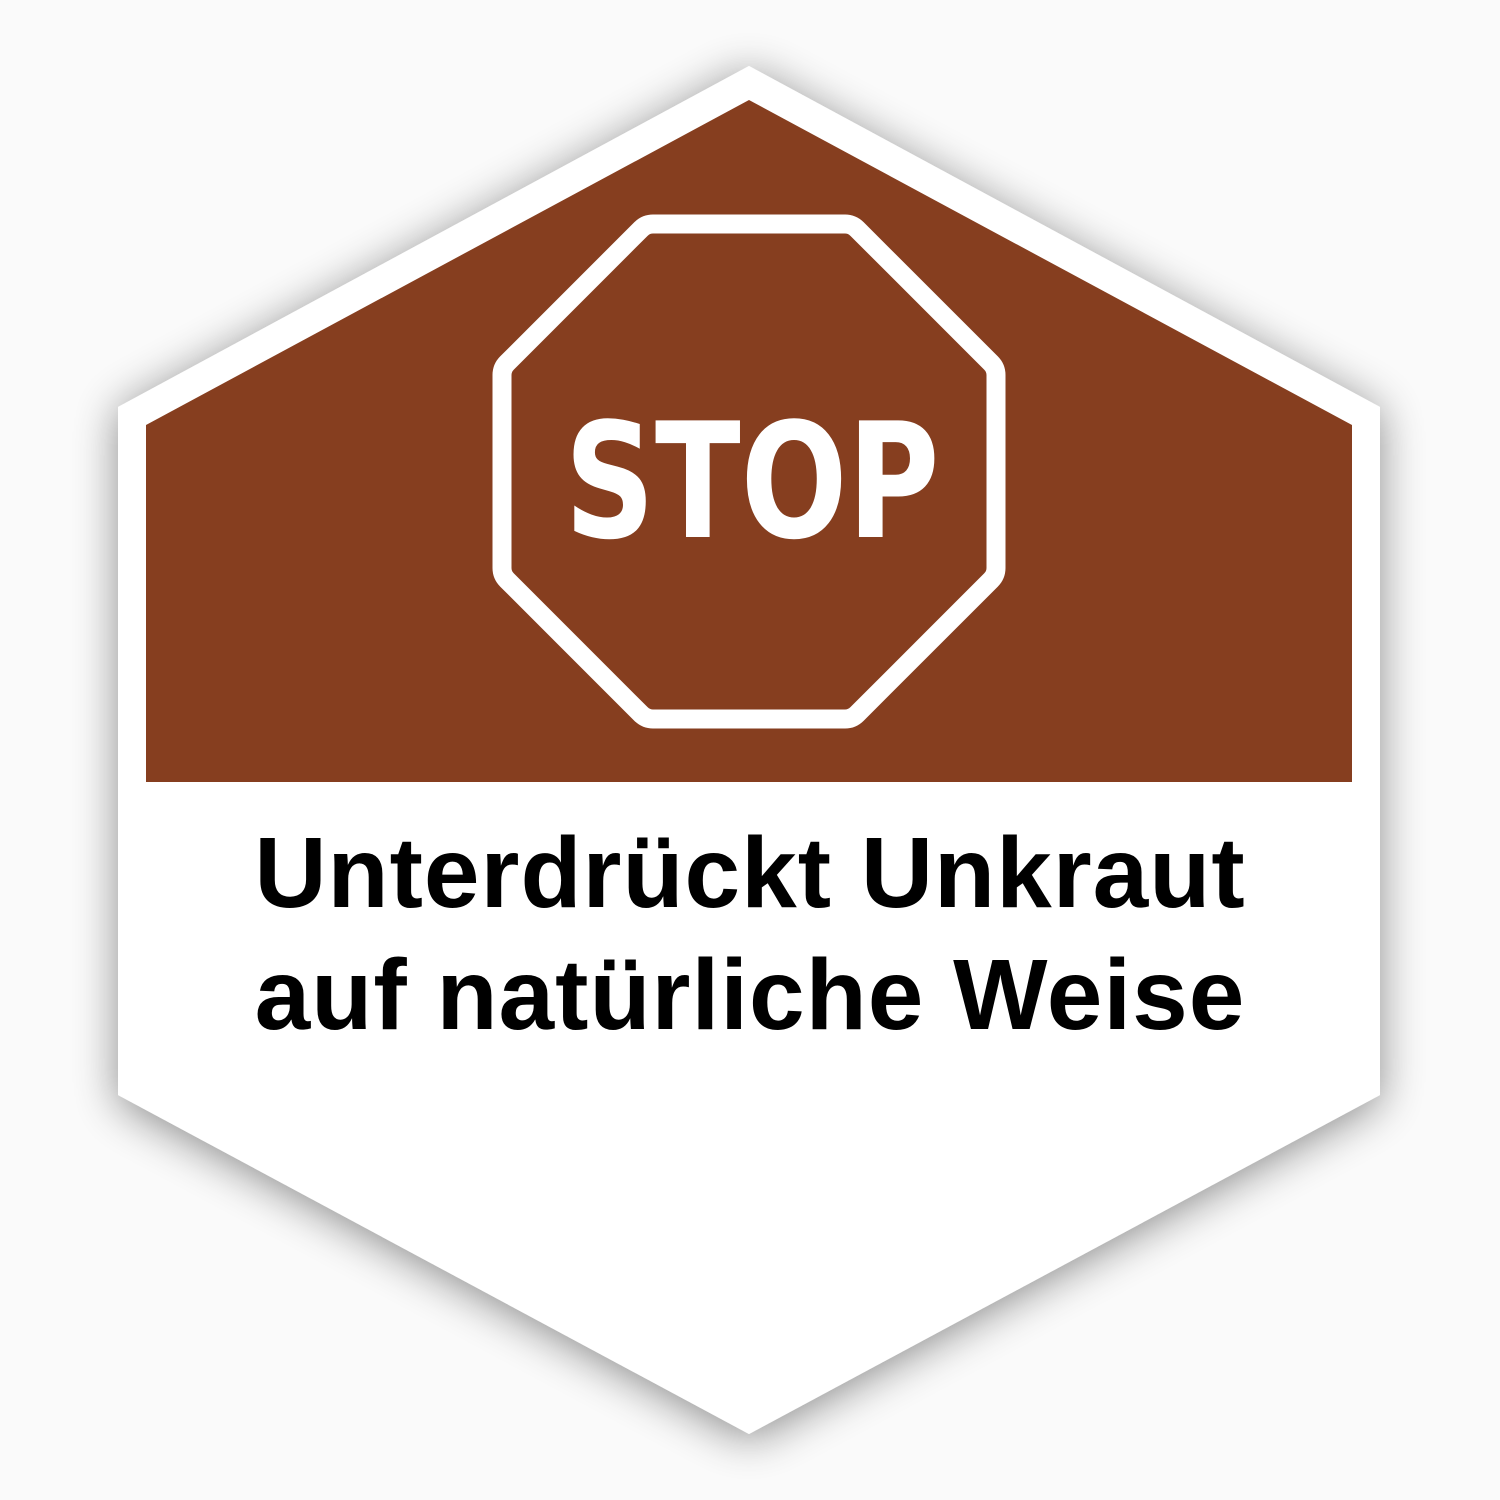 The image size is (1500, 1500). Describe the element at coordinates (752, 481) in the screenshot. I see `stop-label: STOP` at that location.